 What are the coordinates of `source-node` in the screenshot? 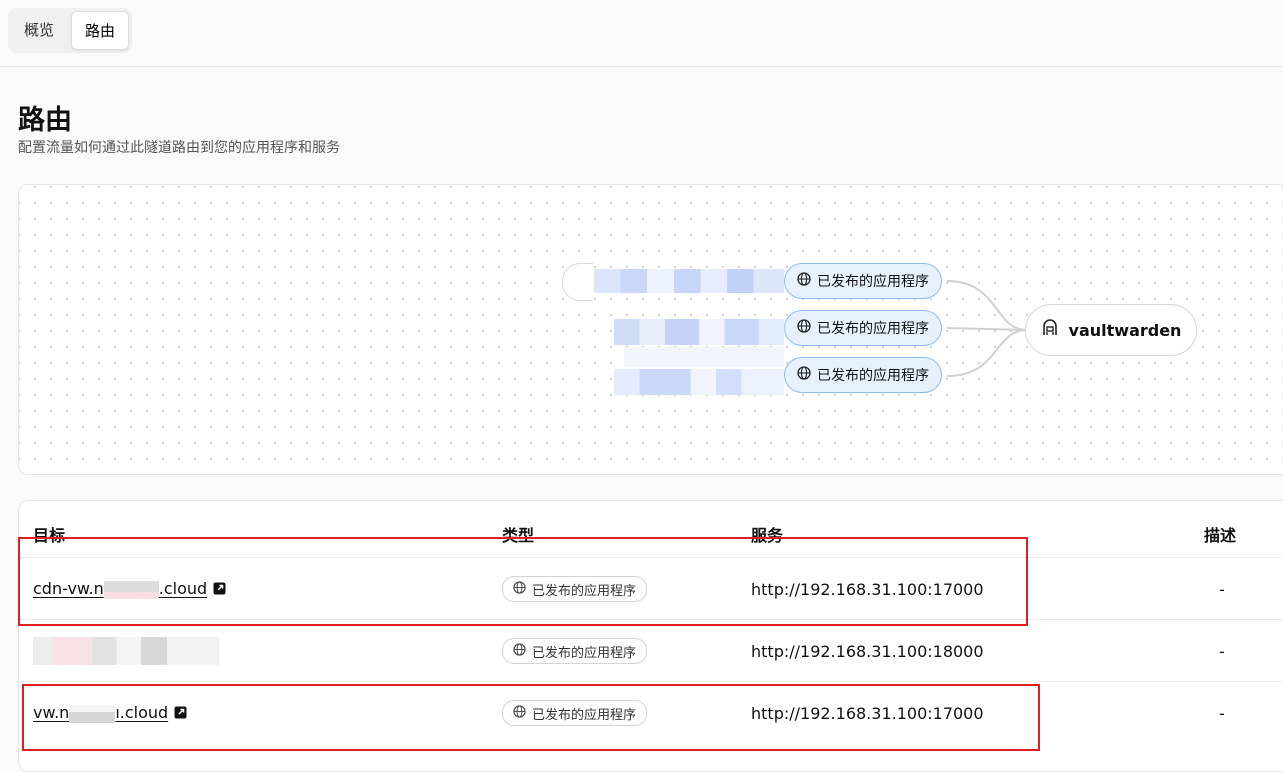 It's located at (577, 282).